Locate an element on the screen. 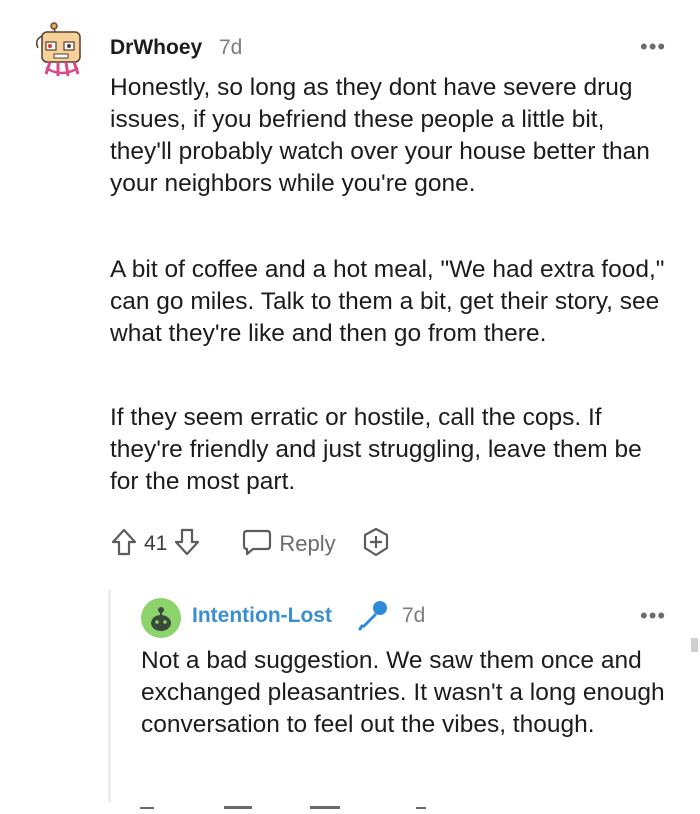 The height and width of the screenshot is (814, 700). thread-line is located at coordinates (109, 696).